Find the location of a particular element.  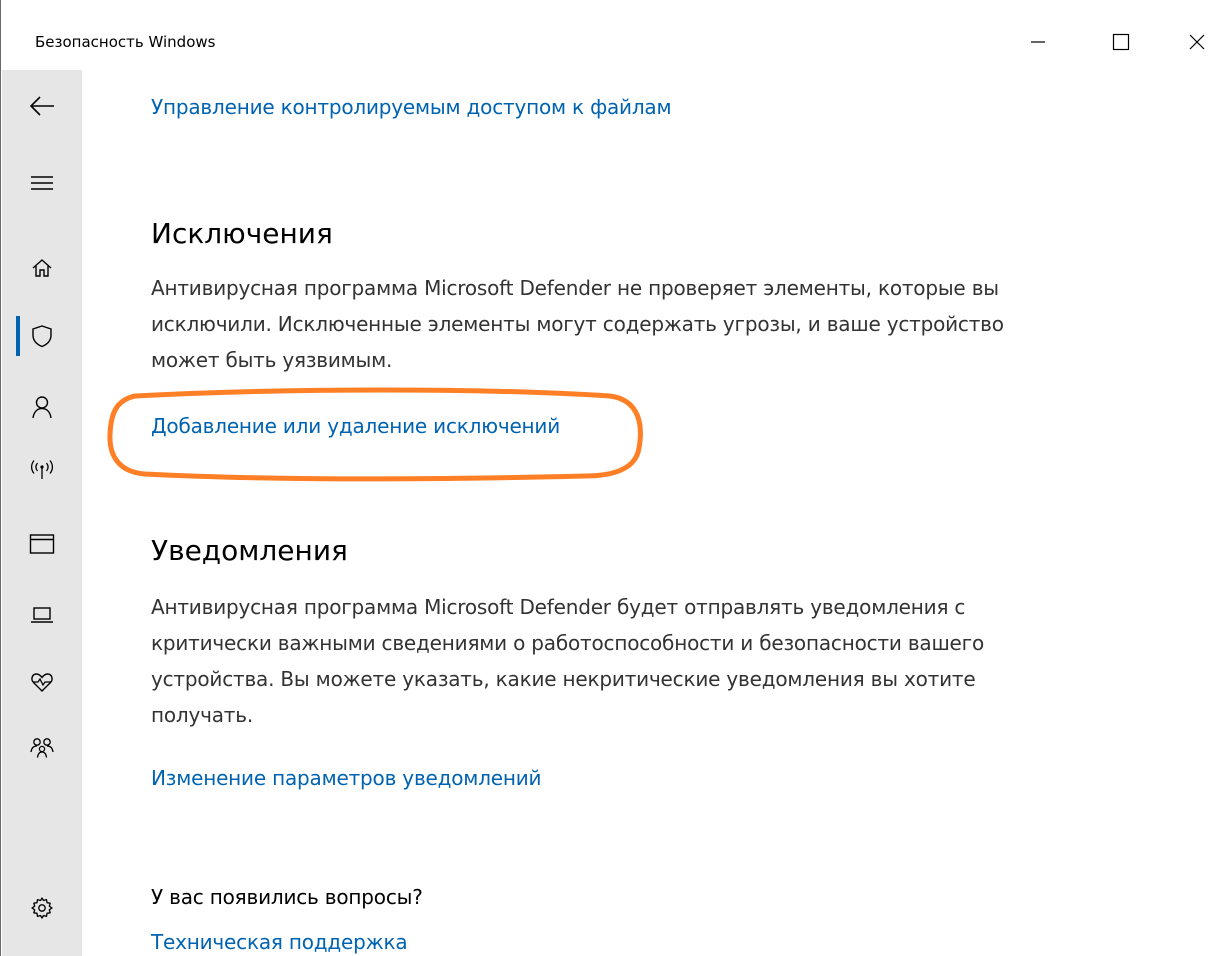

exclusions-heading: Исключения is located at coordinates (242, 233).